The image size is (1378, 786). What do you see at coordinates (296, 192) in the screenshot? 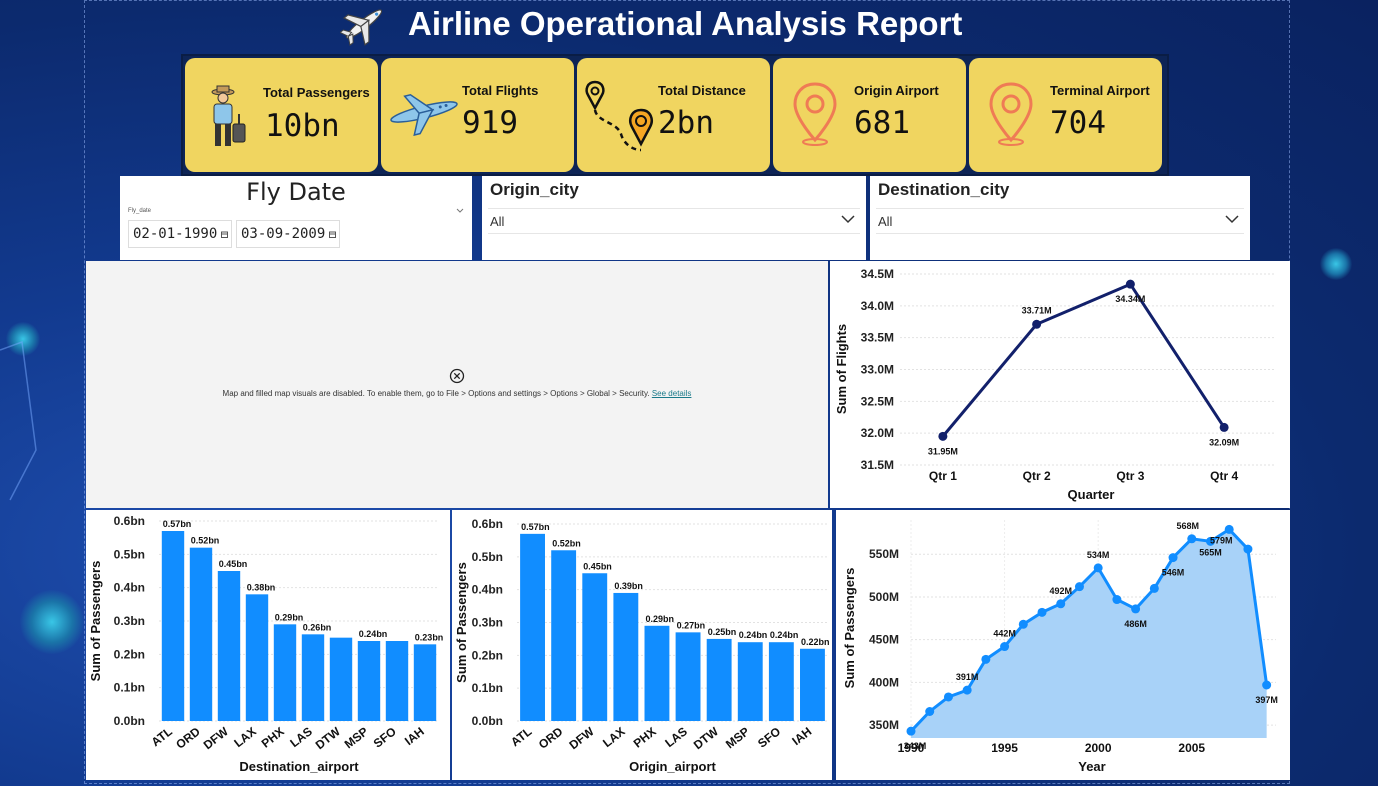
I see `slicer-title: Fly Date` at bounding box center [296, 192].